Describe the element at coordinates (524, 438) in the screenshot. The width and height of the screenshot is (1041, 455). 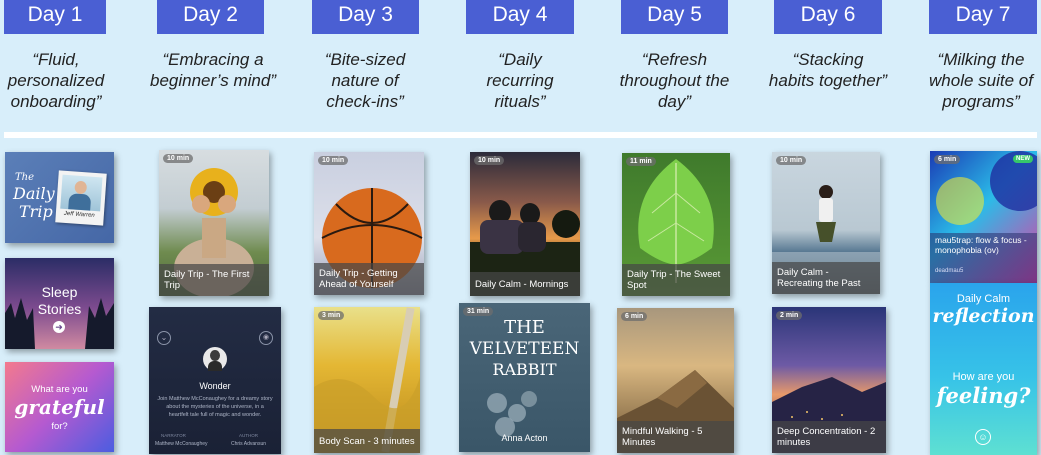
I see `book-author: Anna Acton` at that location.